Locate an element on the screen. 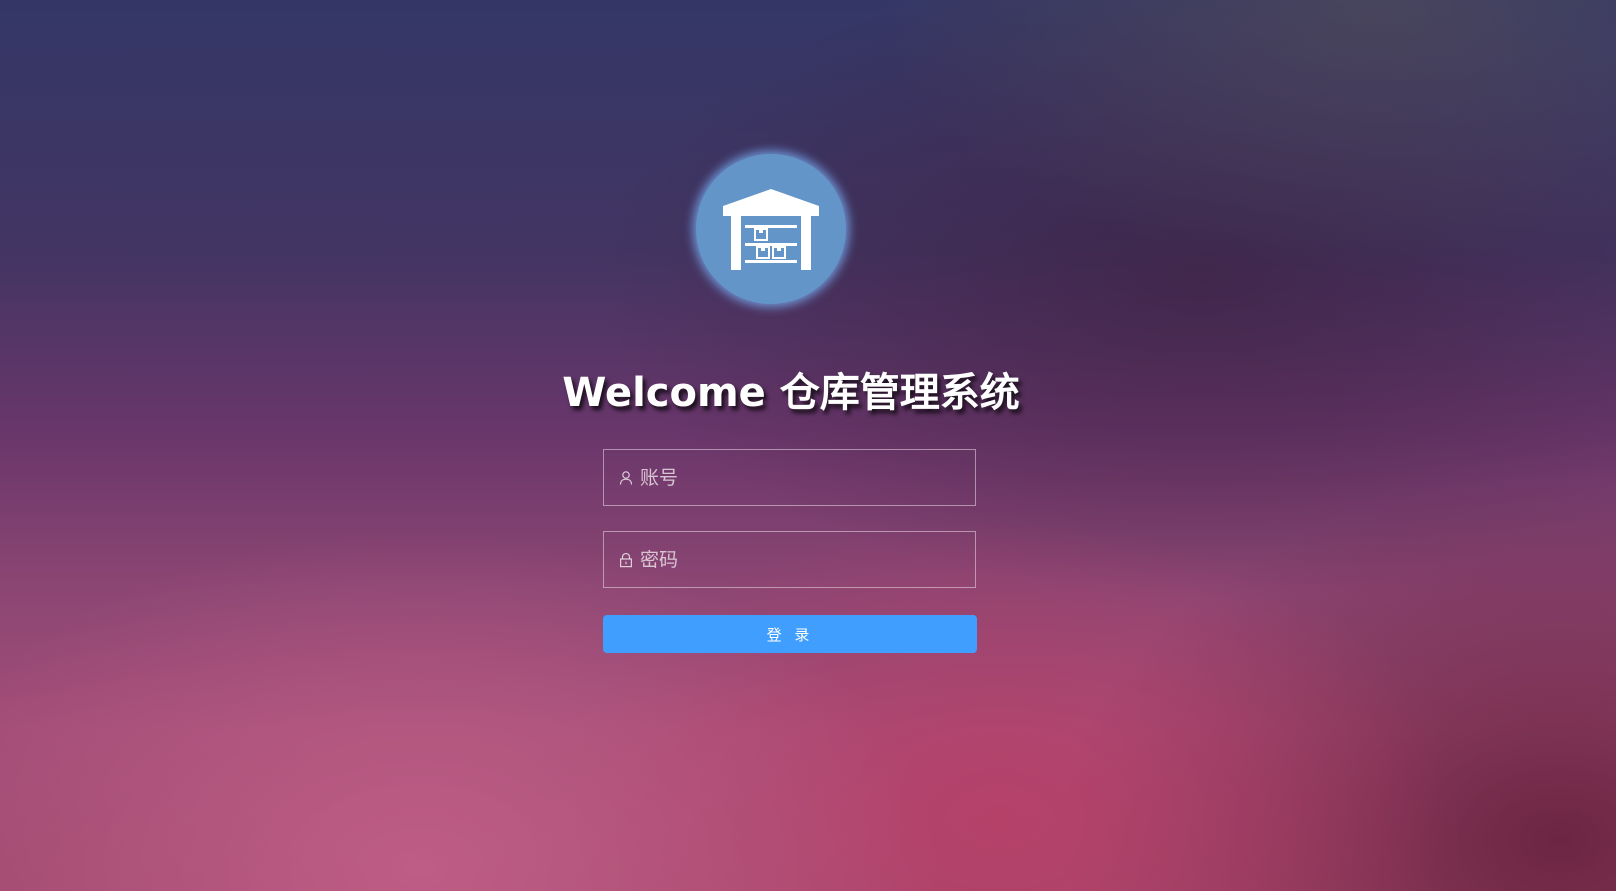  lock-icon is located at coordinates (626, 560).